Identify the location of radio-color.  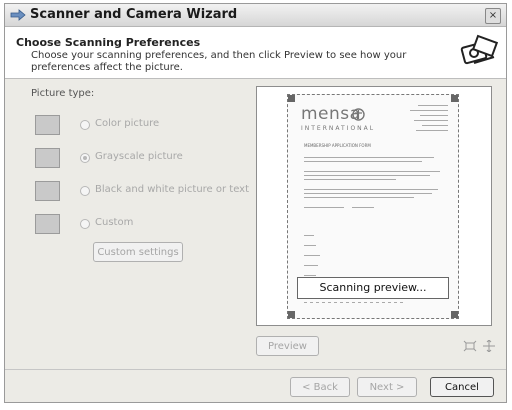
(85, 125).